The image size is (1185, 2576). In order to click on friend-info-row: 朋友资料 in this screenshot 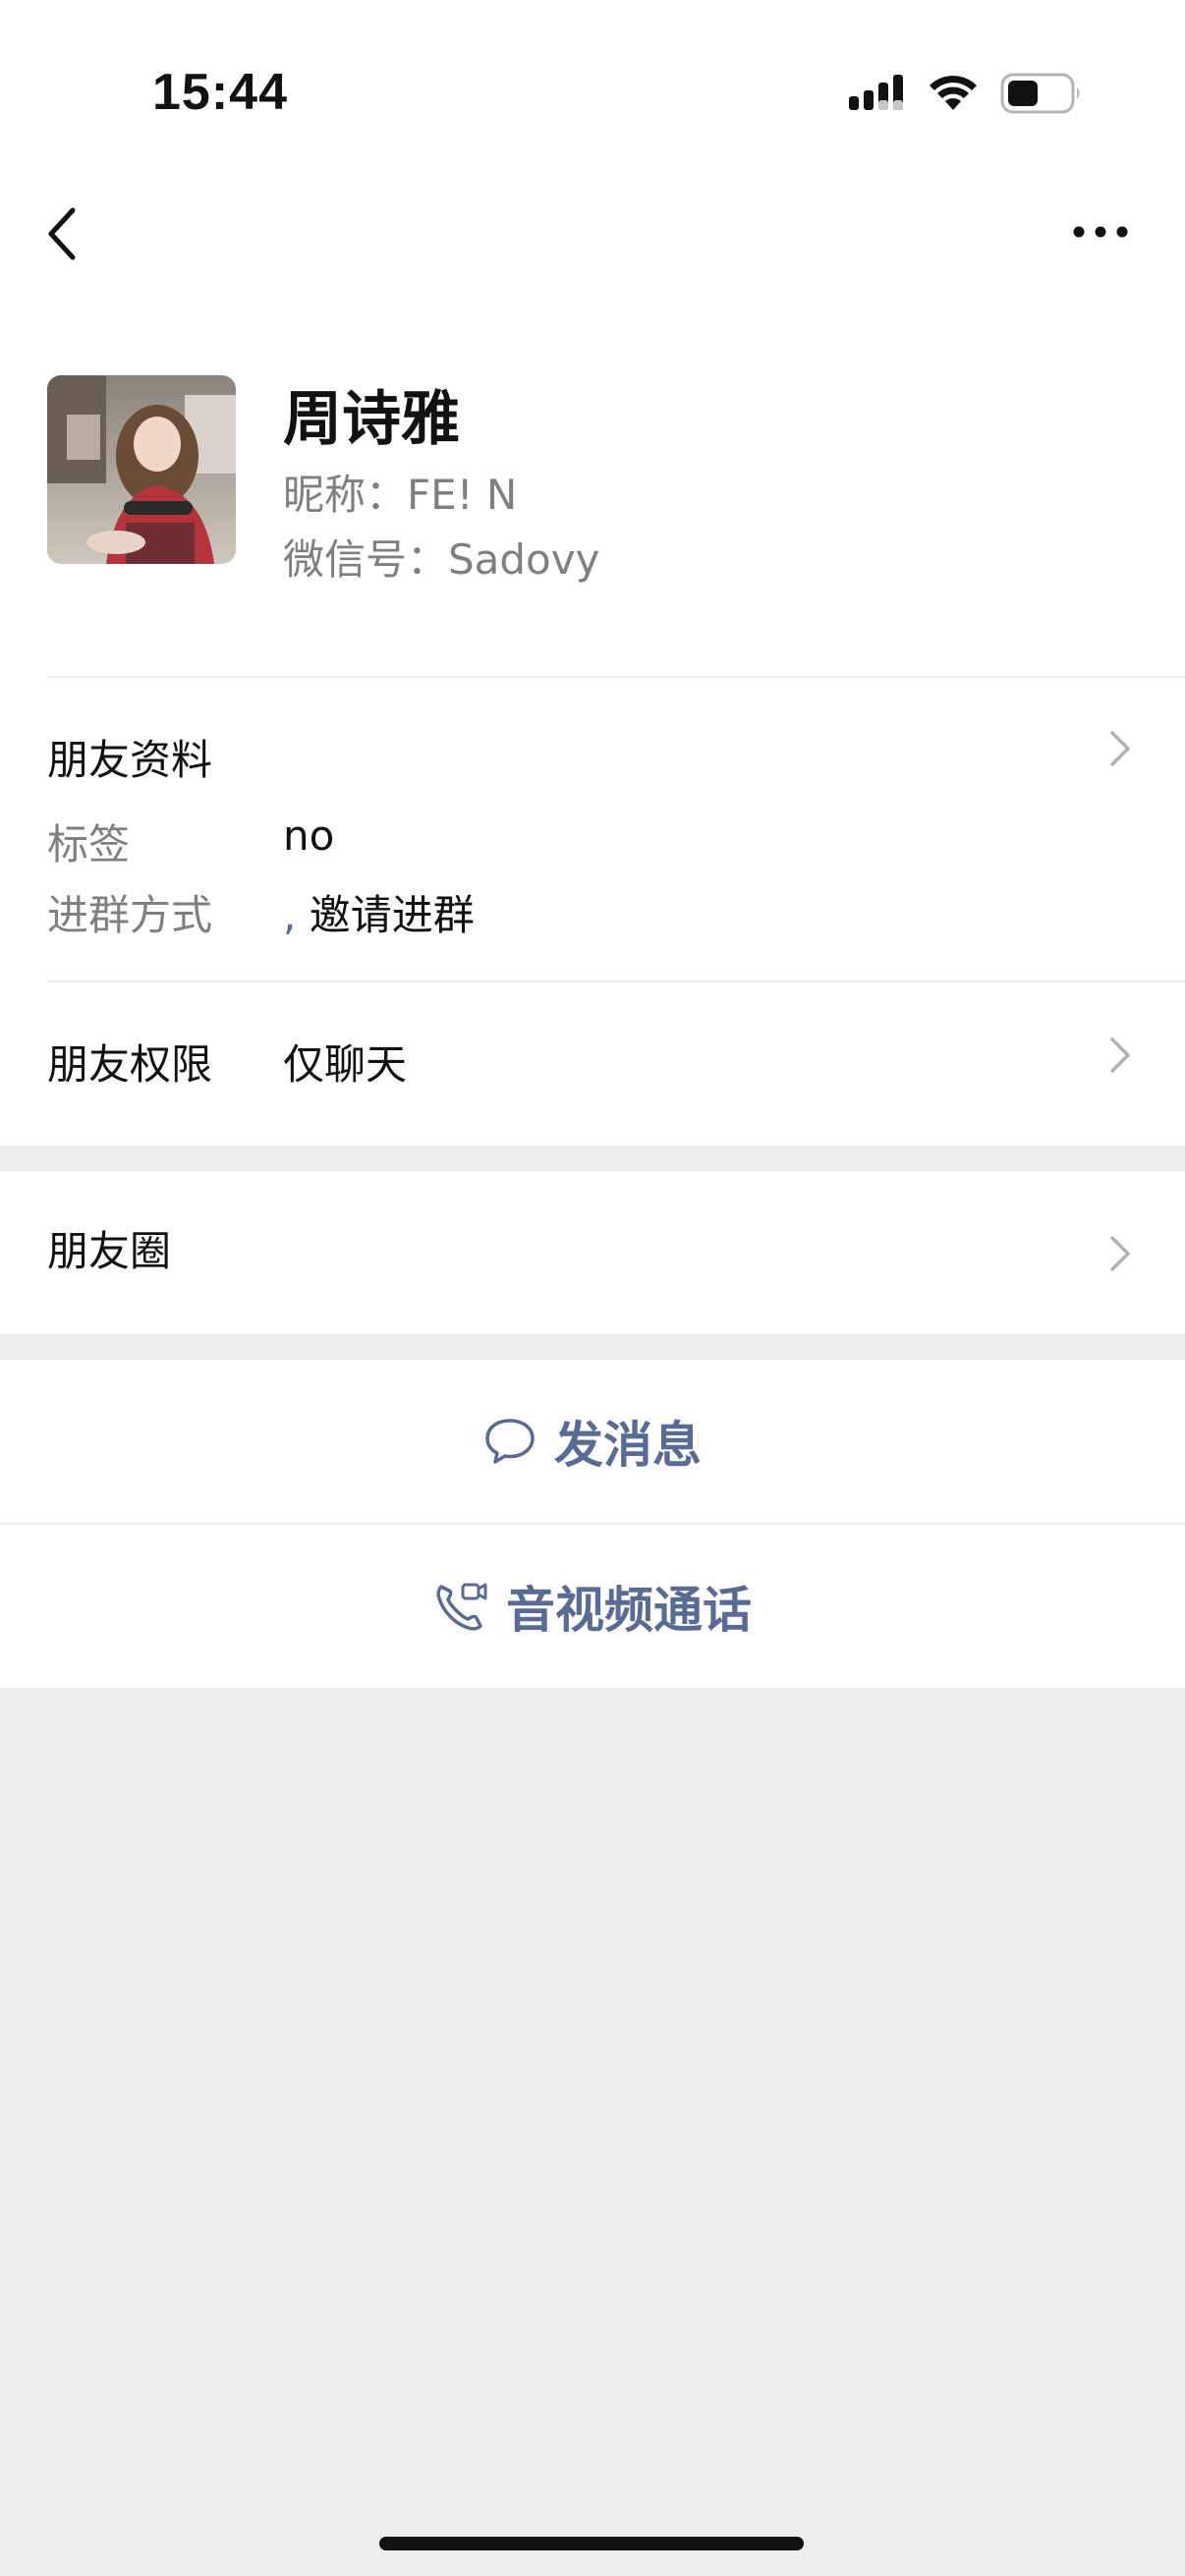, I will do `click(592, 731)`.